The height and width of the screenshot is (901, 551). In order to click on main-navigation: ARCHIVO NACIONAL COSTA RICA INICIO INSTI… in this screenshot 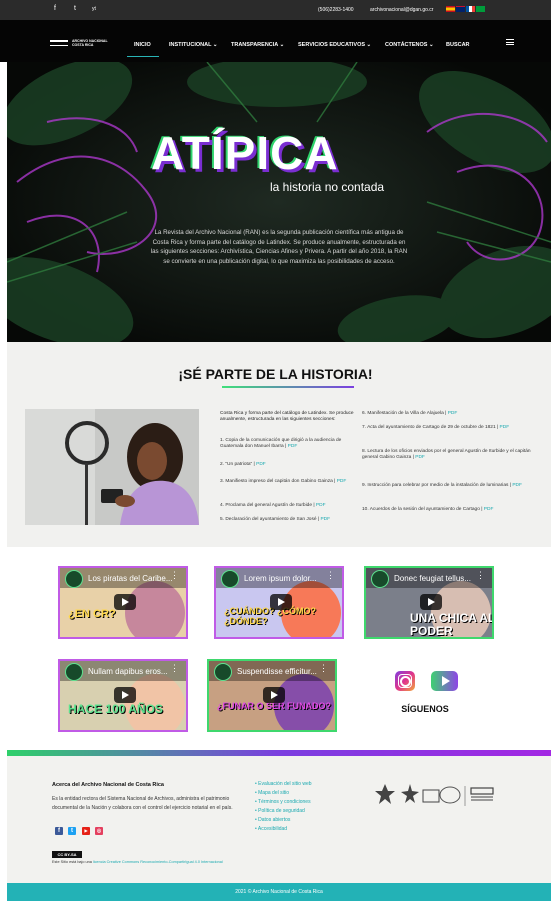, I will do `click(275, 41)`.